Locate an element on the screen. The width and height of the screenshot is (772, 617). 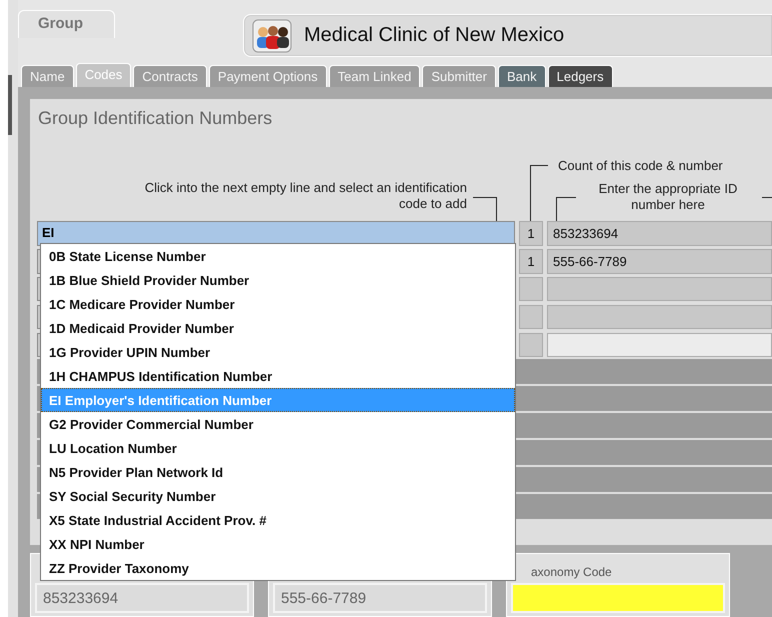
field-label: axonomy Code is located at coordinates (571, 573).